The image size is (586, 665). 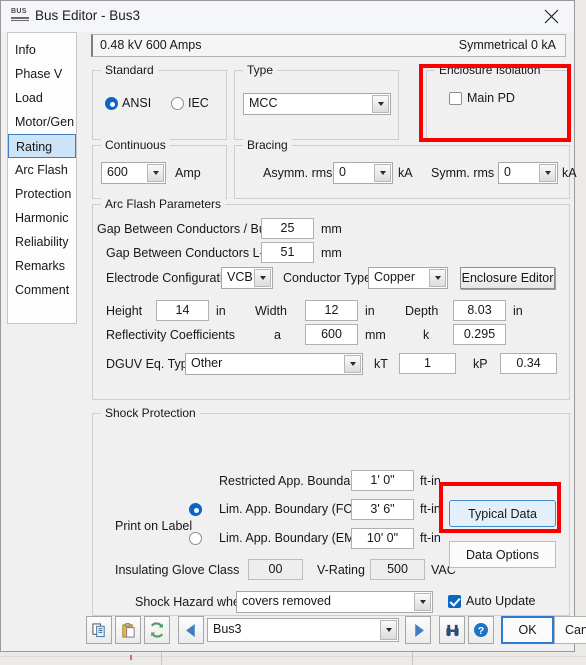 I want to click on enclosure-editor-button: Enclosure Editor, so click(x=507, y=278).